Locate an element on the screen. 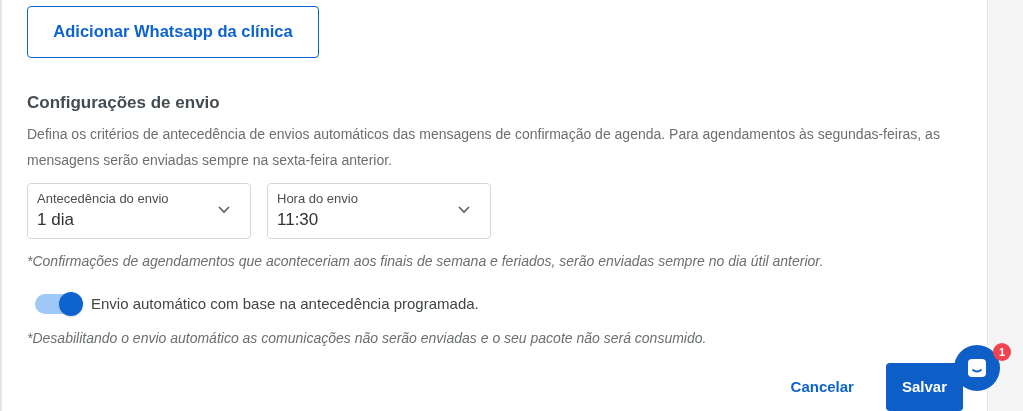 The width and height of the screenshot is (1023, 411). section-description: Defina os critérios de antecedência de envios automáticos das mensagens de confirmação de agenda. Para agendamentos às segundas-feiras, as mensagens serão enviadas sempre na sexta-feira anterior. is located at coordinates (484, 147).